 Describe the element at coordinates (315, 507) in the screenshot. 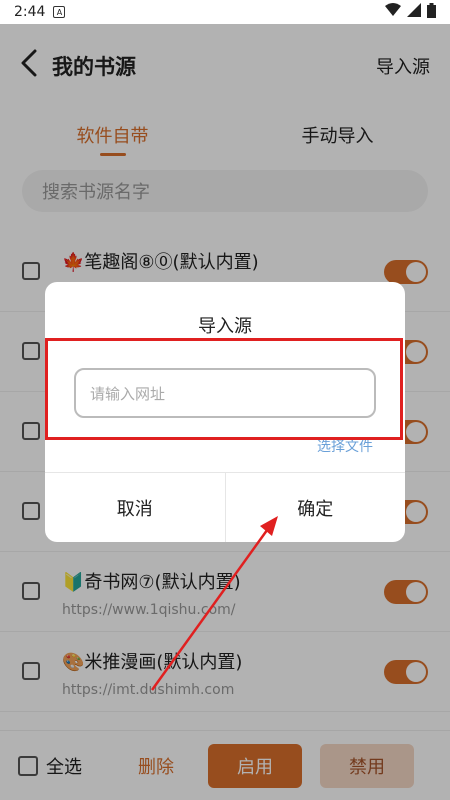

I see `confirm-button: 确定` at that location.